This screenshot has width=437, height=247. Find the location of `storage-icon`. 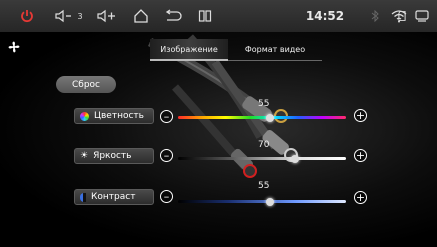

storage-icon is located at coordinates (401, 16).